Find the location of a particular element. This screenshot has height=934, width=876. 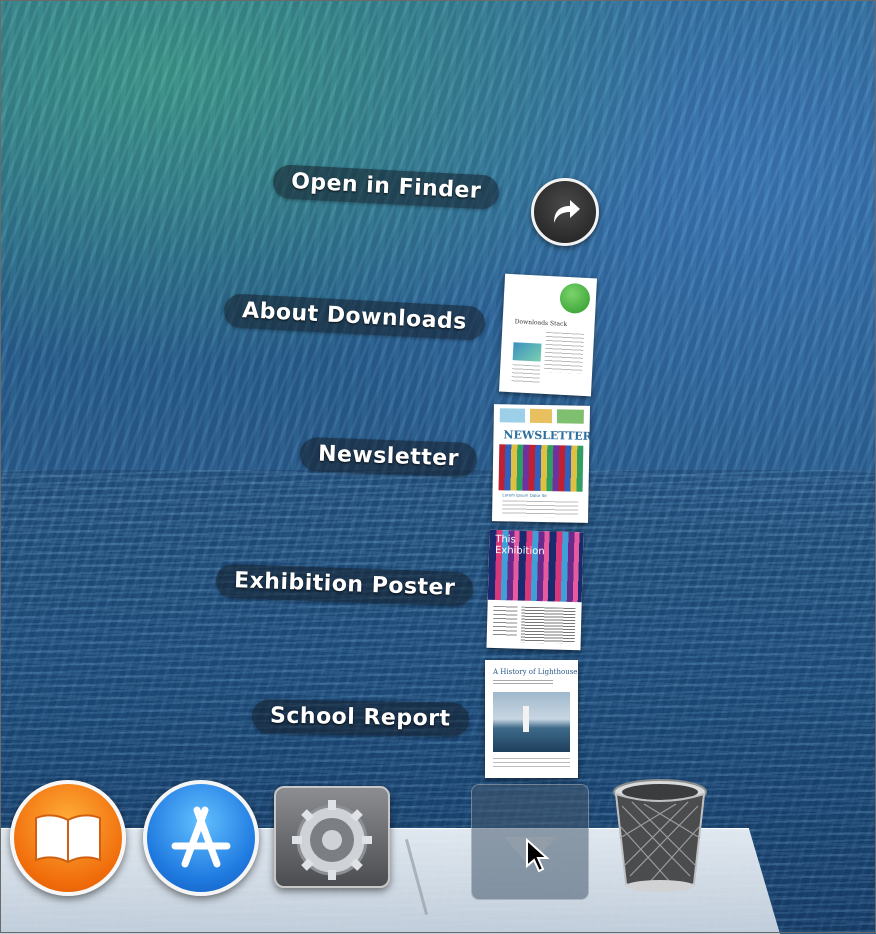

numbers-badge-icon is located at coordinates (575, 298).